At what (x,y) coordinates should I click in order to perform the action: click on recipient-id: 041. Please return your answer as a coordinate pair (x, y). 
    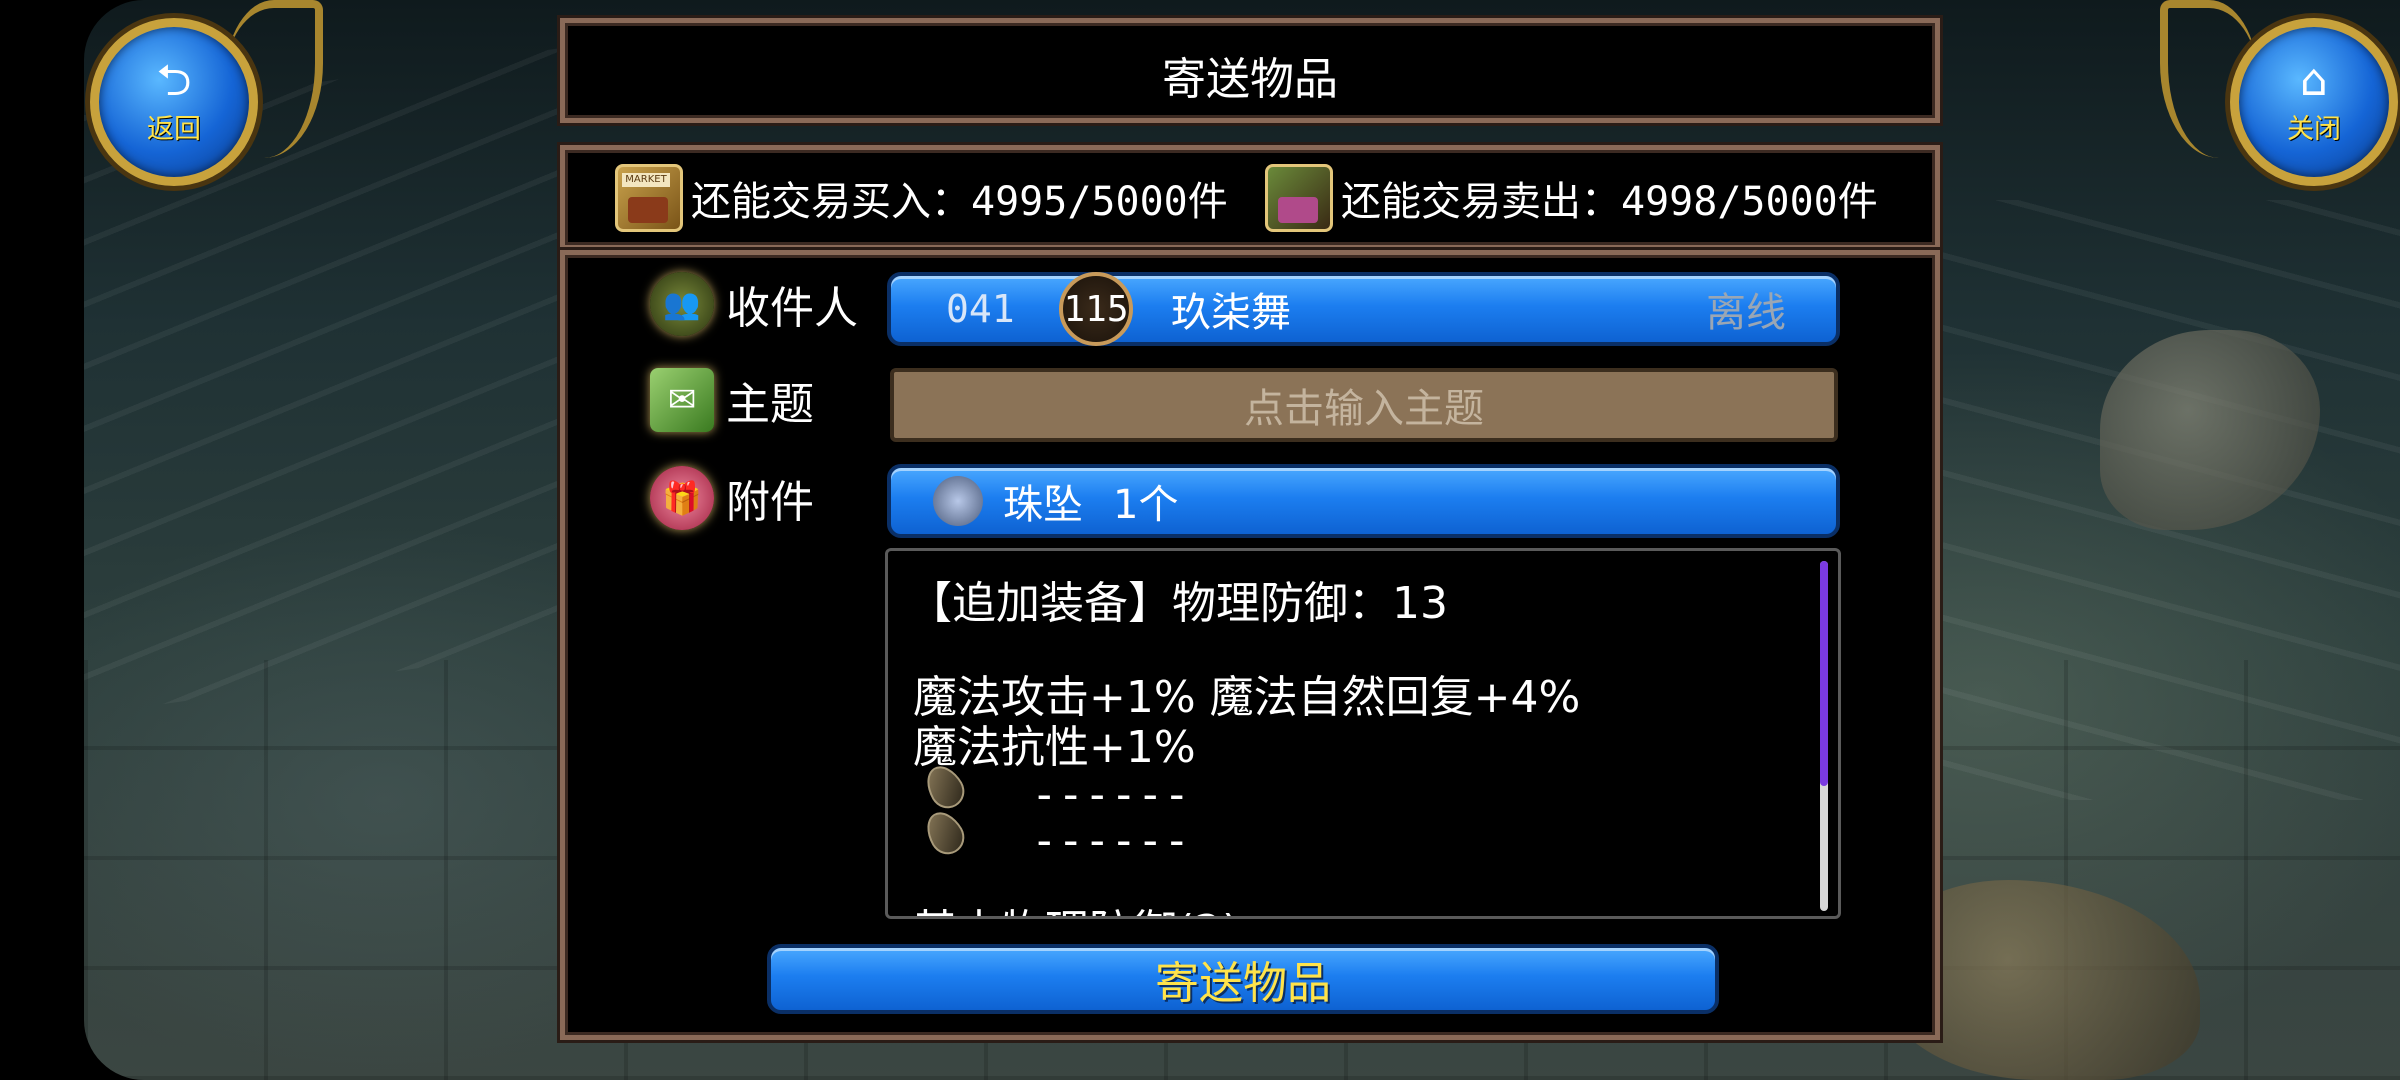
    Looking at the image, I should click on (980, 309).